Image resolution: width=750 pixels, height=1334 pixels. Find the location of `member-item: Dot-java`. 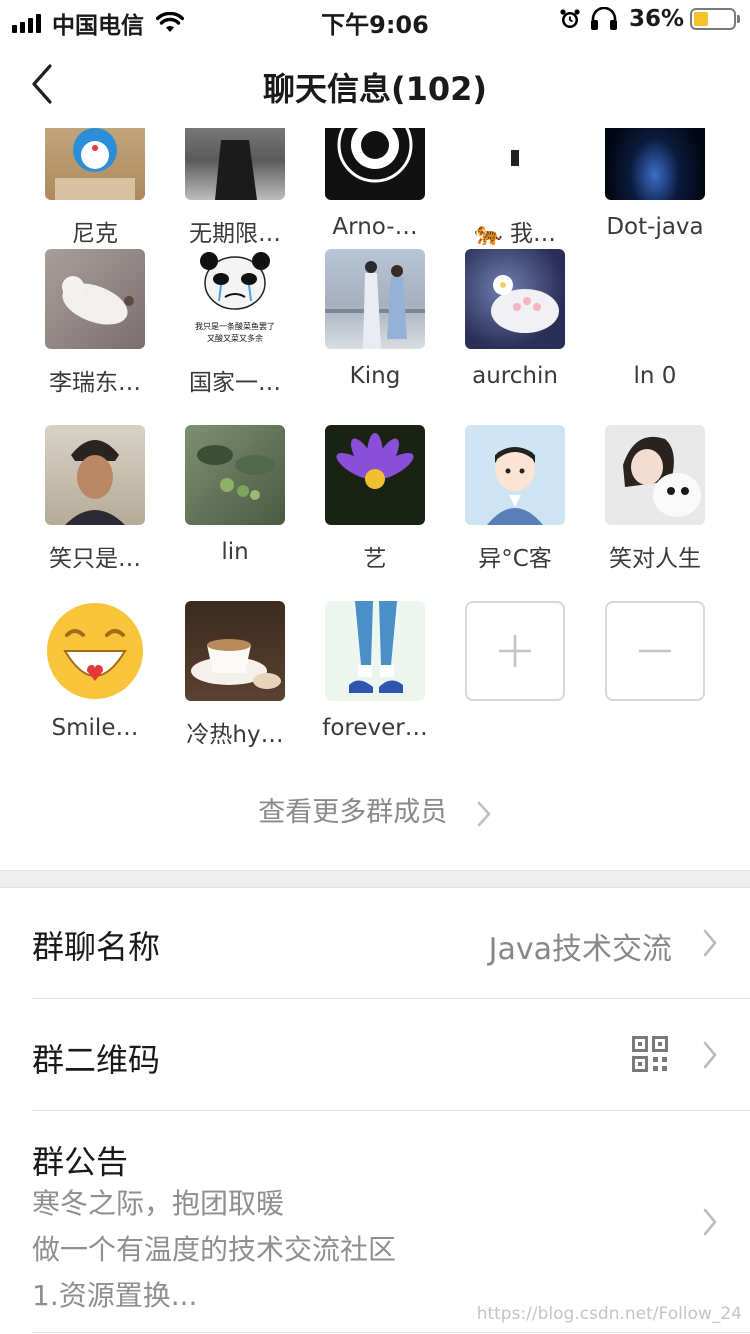

member-item: Dot-java is located at coordinates (655, 184).